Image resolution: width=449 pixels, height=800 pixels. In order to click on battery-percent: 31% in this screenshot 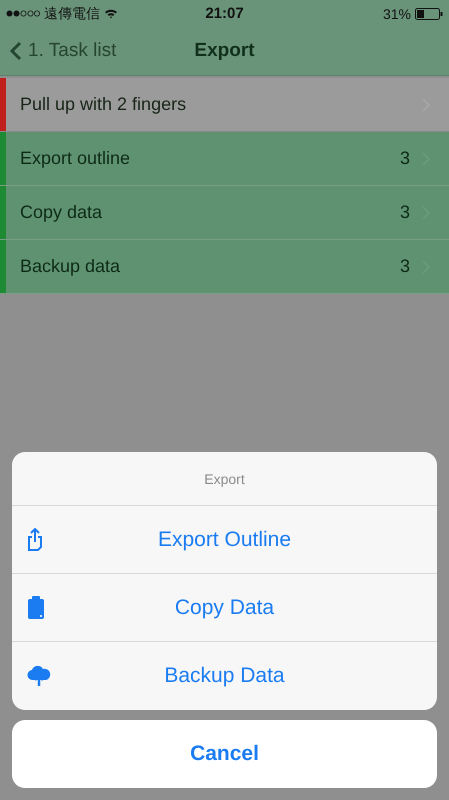, I will do `click(396, 14)`.